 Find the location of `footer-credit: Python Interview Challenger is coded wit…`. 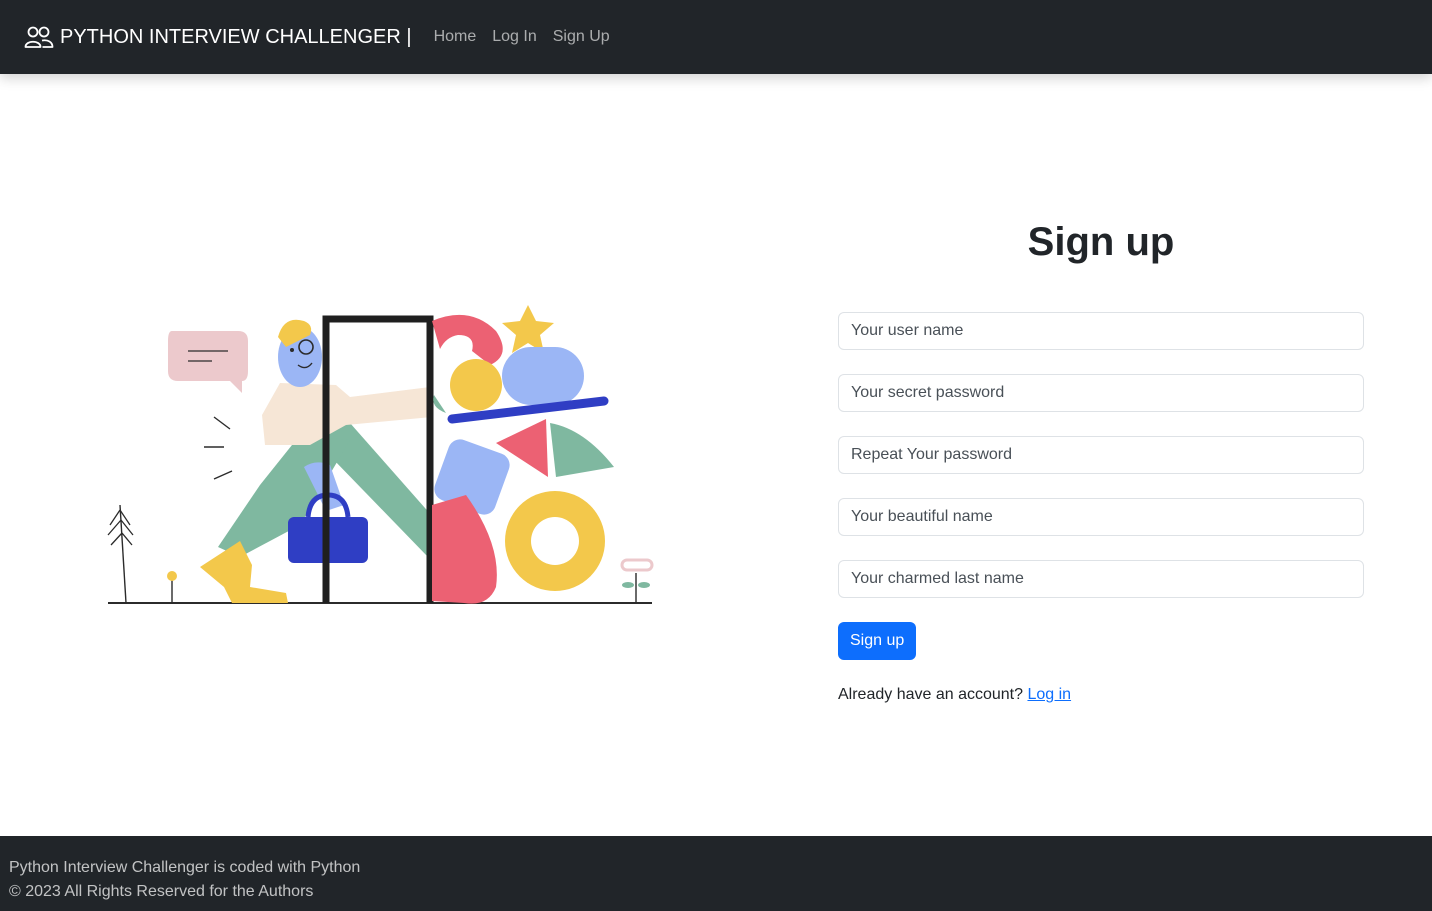

footer-credit: Python Interview Challenger is coded wit… is located at coordinates (185, 867).